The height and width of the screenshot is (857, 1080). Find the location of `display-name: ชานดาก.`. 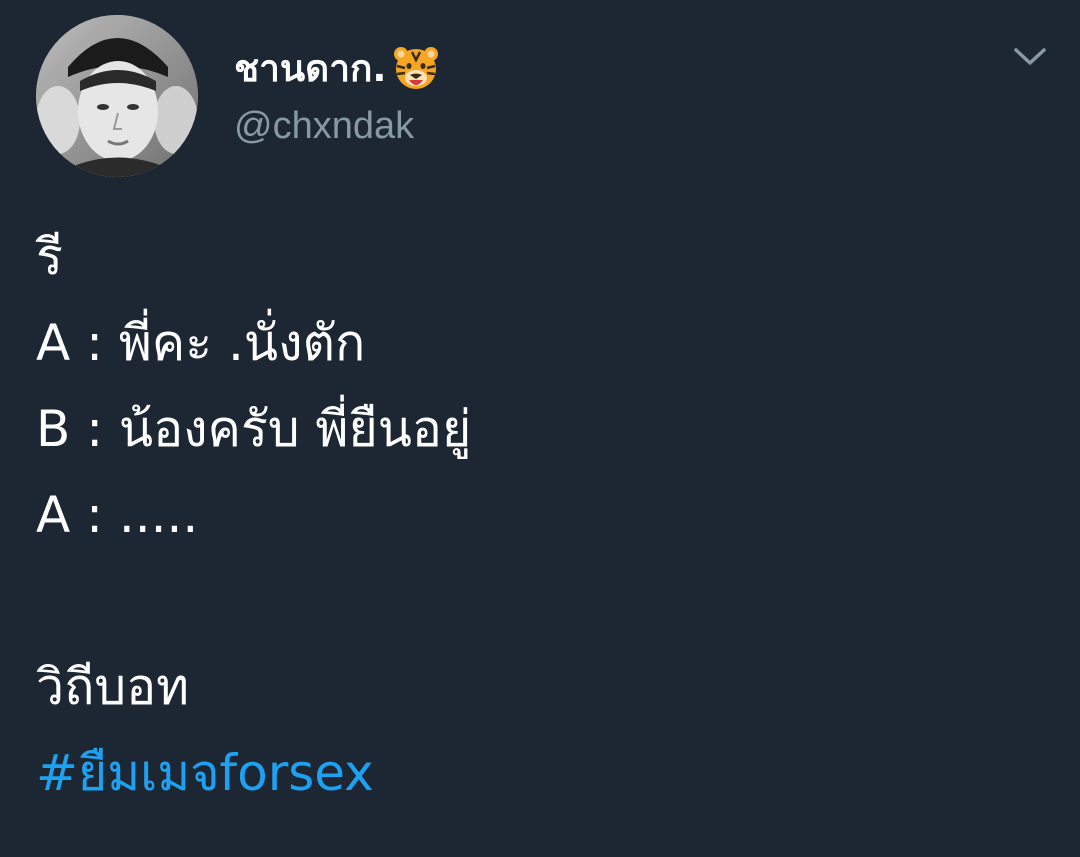

display-name: ชานดาก. is located at coordinates (310, 68).